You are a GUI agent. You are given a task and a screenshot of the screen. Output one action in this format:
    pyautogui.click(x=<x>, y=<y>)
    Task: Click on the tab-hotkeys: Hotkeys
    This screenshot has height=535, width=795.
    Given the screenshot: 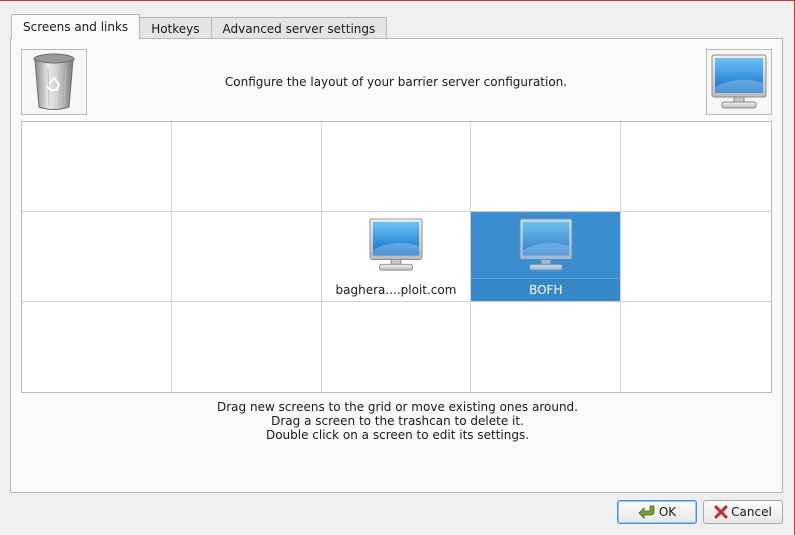 What is the action you would take?
    pyautogui.click(x=175, y=28)
    